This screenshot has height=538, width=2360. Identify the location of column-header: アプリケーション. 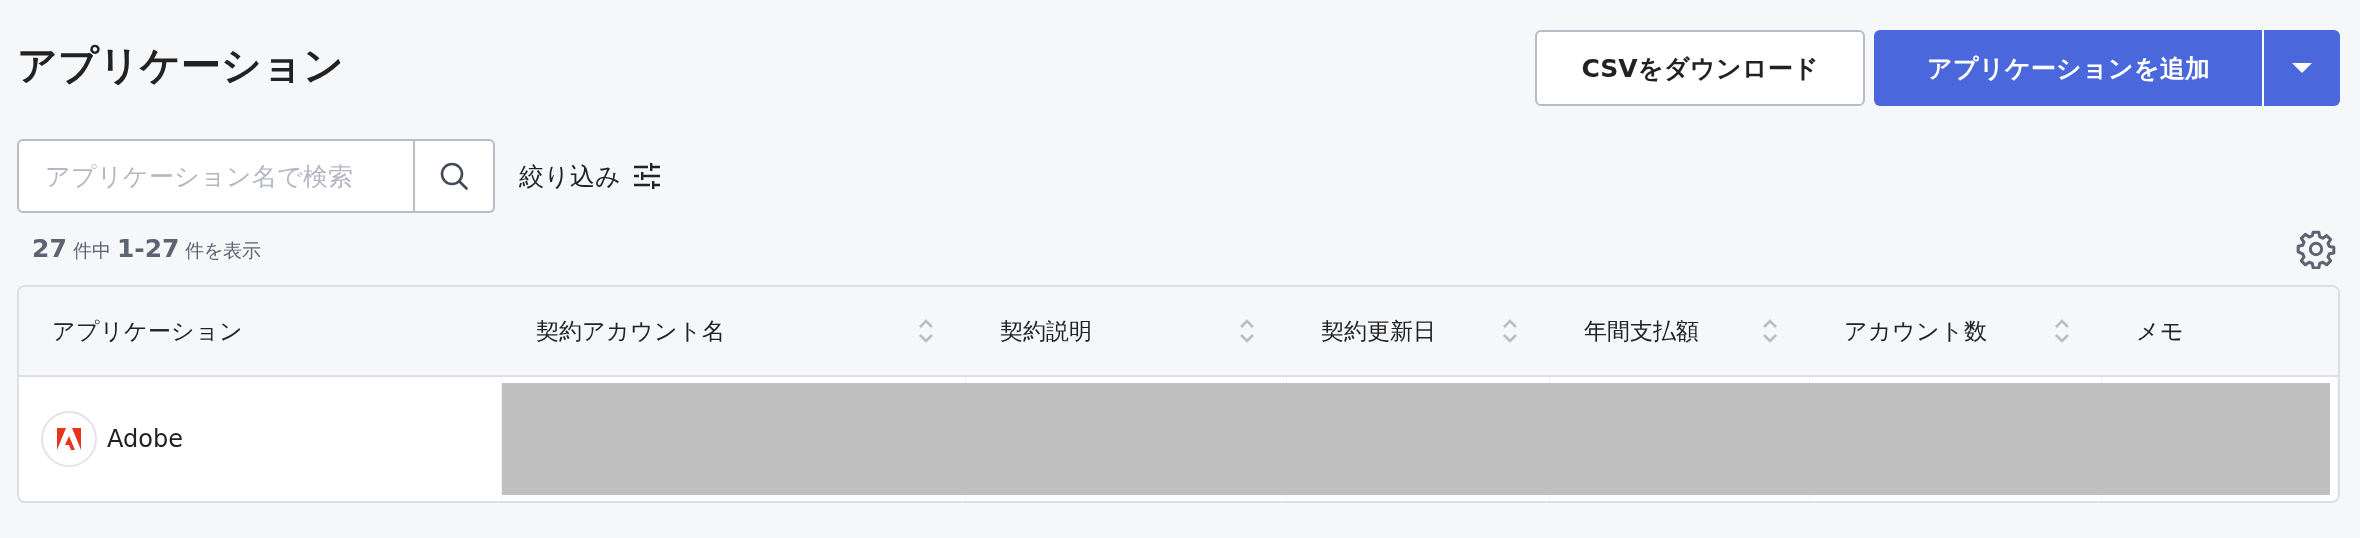
(147, 331).